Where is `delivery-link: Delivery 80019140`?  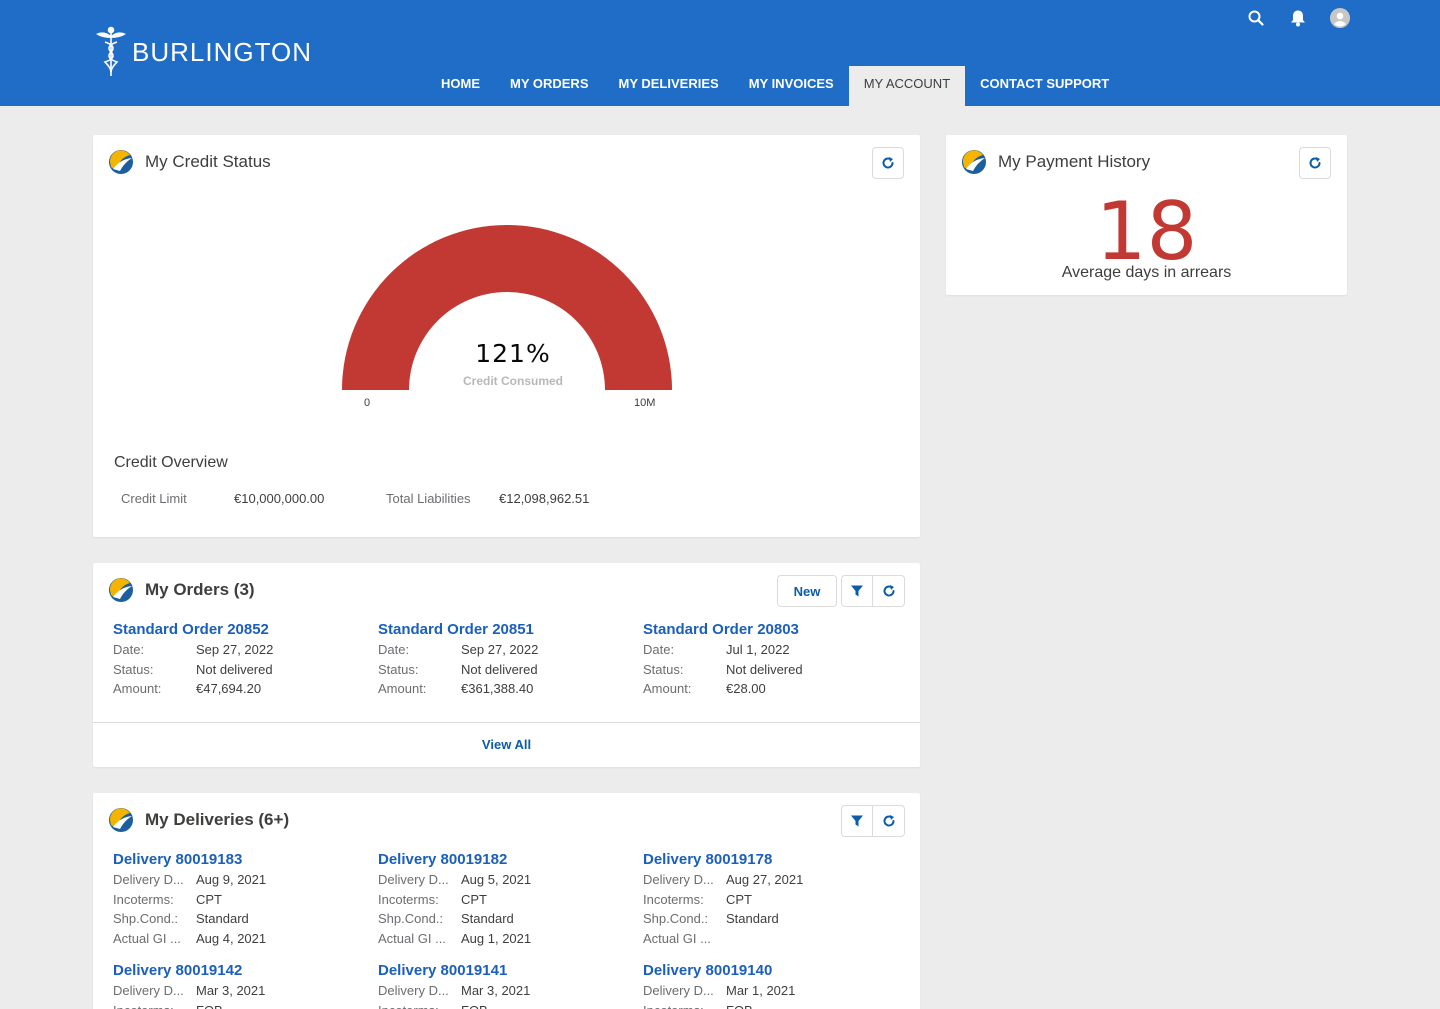
delivery-link: Delivery 80019140 is located at coordinates (763, 971).